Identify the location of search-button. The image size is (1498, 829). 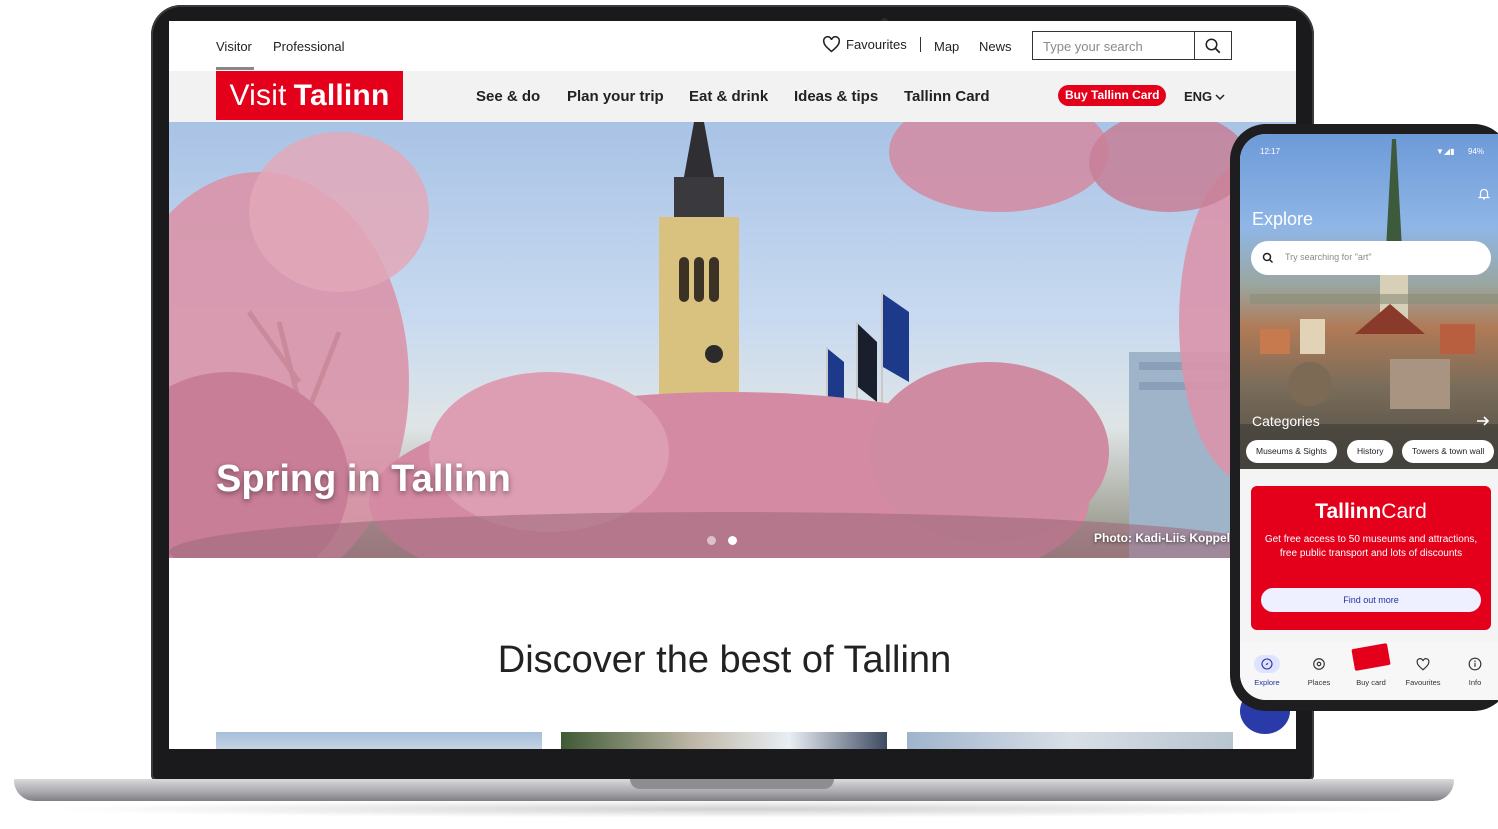
(1212, 45).